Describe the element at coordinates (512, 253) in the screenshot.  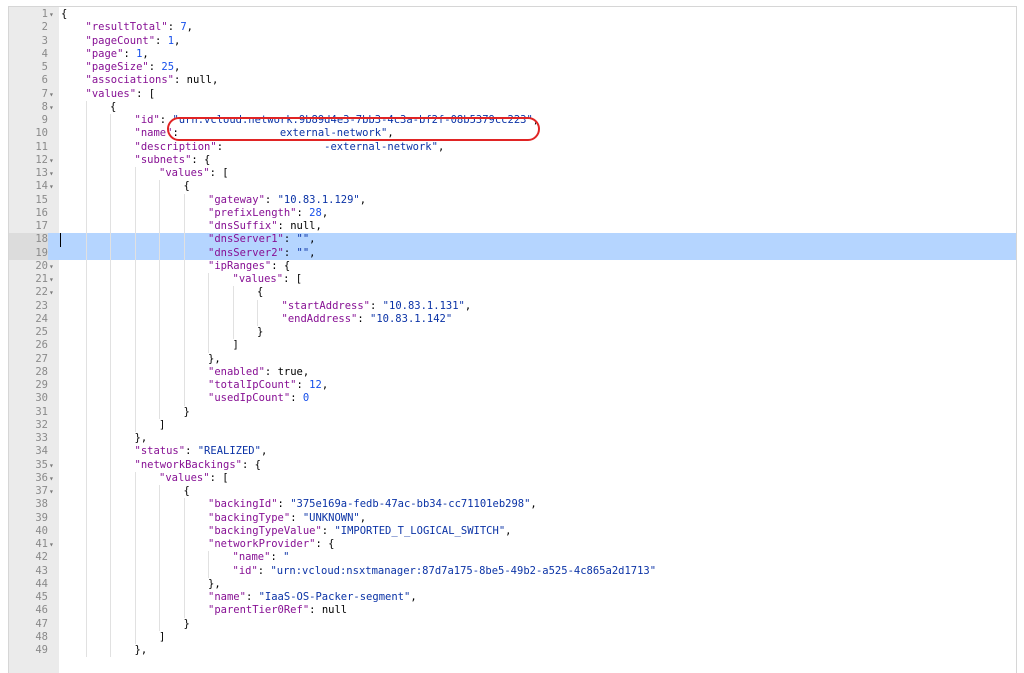
I see `code-line: 19 "dnsServer2": "",` at that location.